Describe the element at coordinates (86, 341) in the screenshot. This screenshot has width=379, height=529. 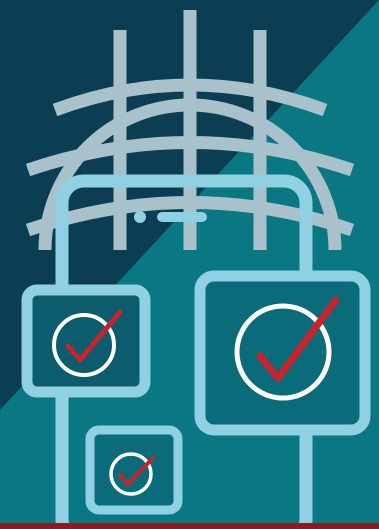
I see `checkmark-tile-left` at that location.